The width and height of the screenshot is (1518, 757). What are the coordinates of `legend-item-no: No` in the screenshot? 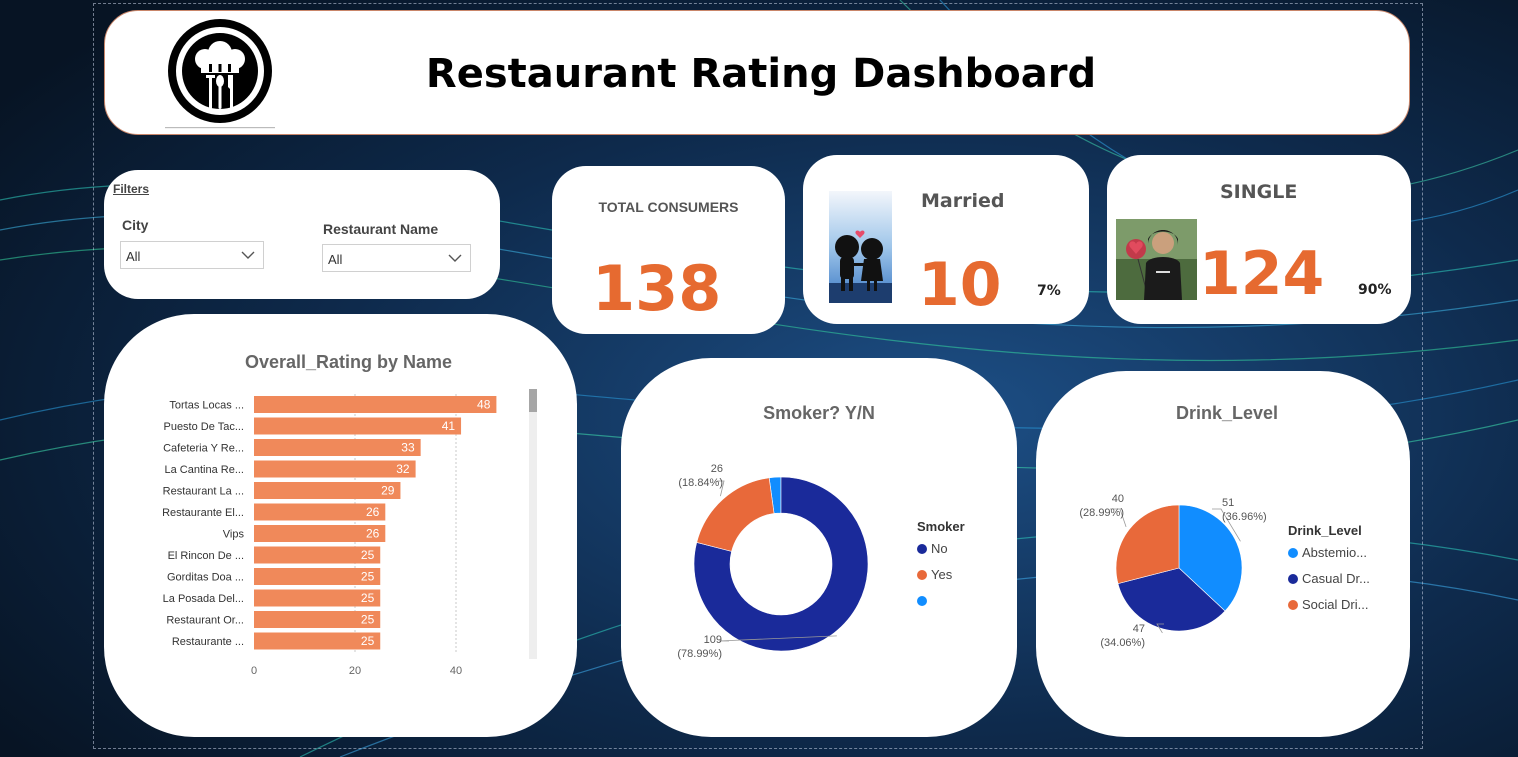 It's located at (932, 548).